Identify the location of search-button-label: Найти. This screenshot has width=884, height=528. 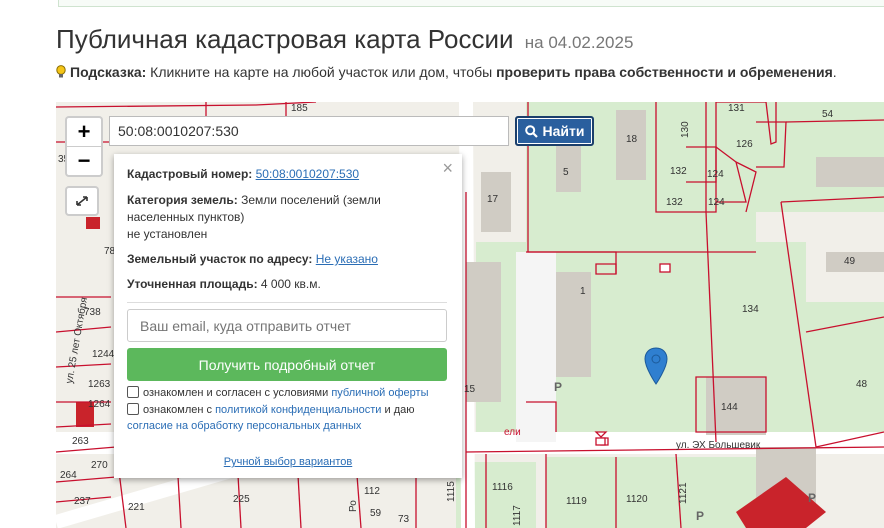
(563, 131).